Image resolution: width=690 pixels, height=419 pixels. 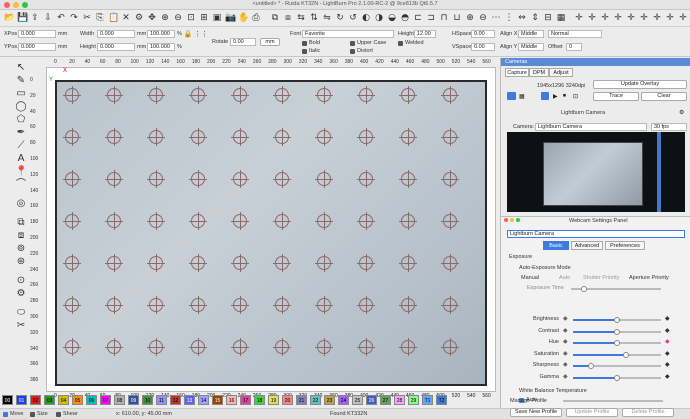 What do you see at coordinates (201, 34) in the screenshot?
I see `anchor-grid-icon: ⋮⋮` at bounding box center [201, 34].